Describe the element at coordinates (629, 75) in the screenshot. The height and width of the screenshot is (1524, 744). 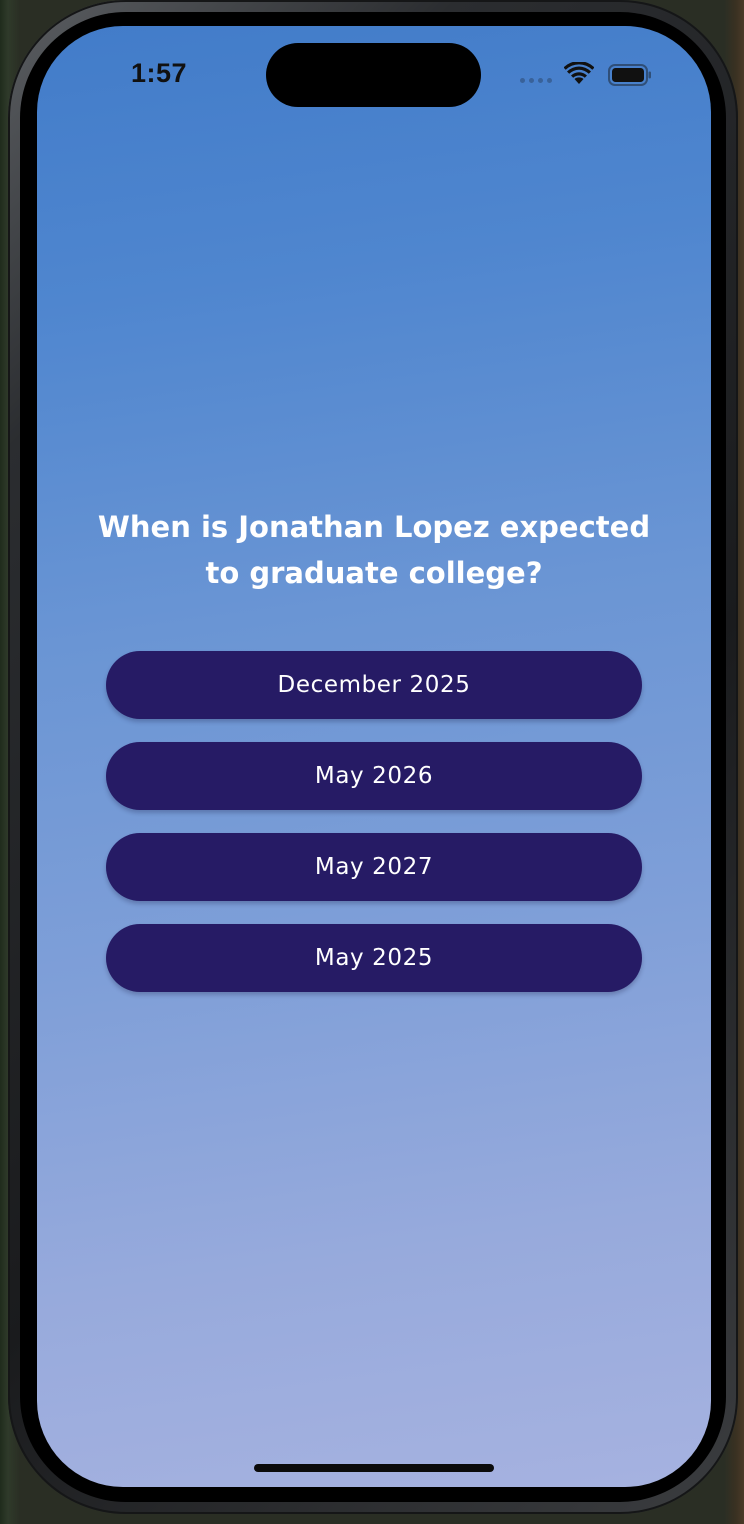
I see `battery-icon` at that location.